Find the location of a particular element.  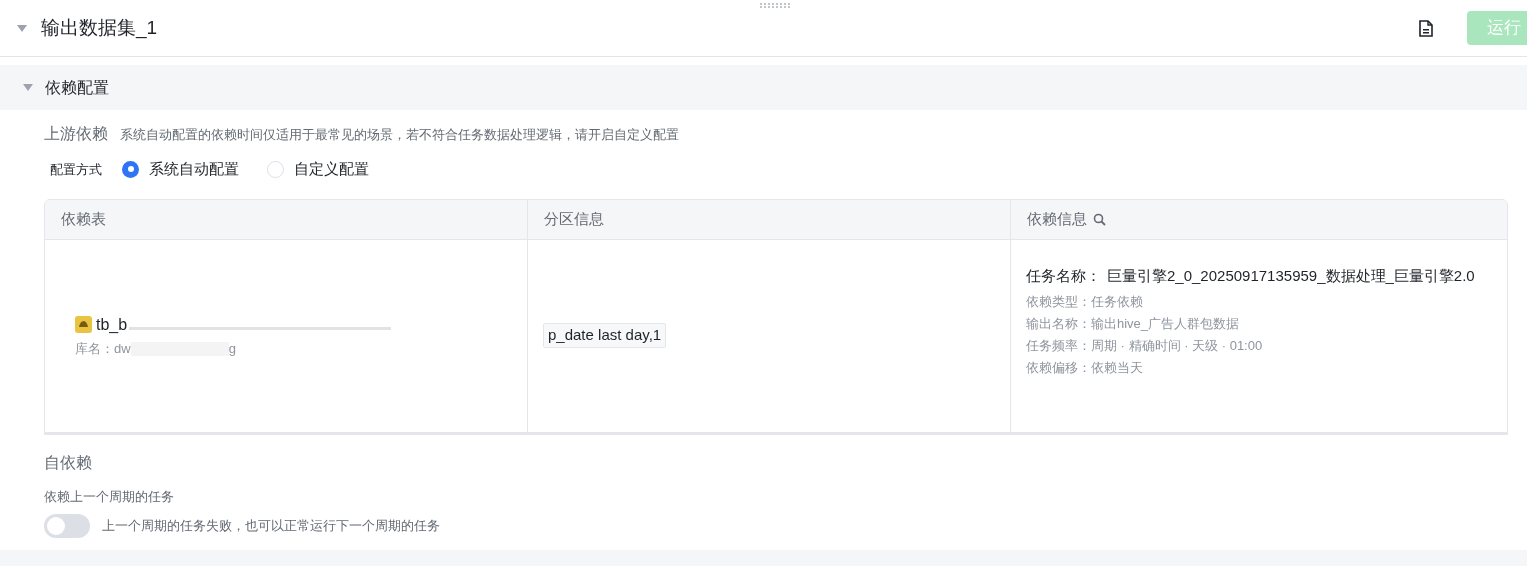

mode-label: 配置方式 is located at coordinates (76, 169).